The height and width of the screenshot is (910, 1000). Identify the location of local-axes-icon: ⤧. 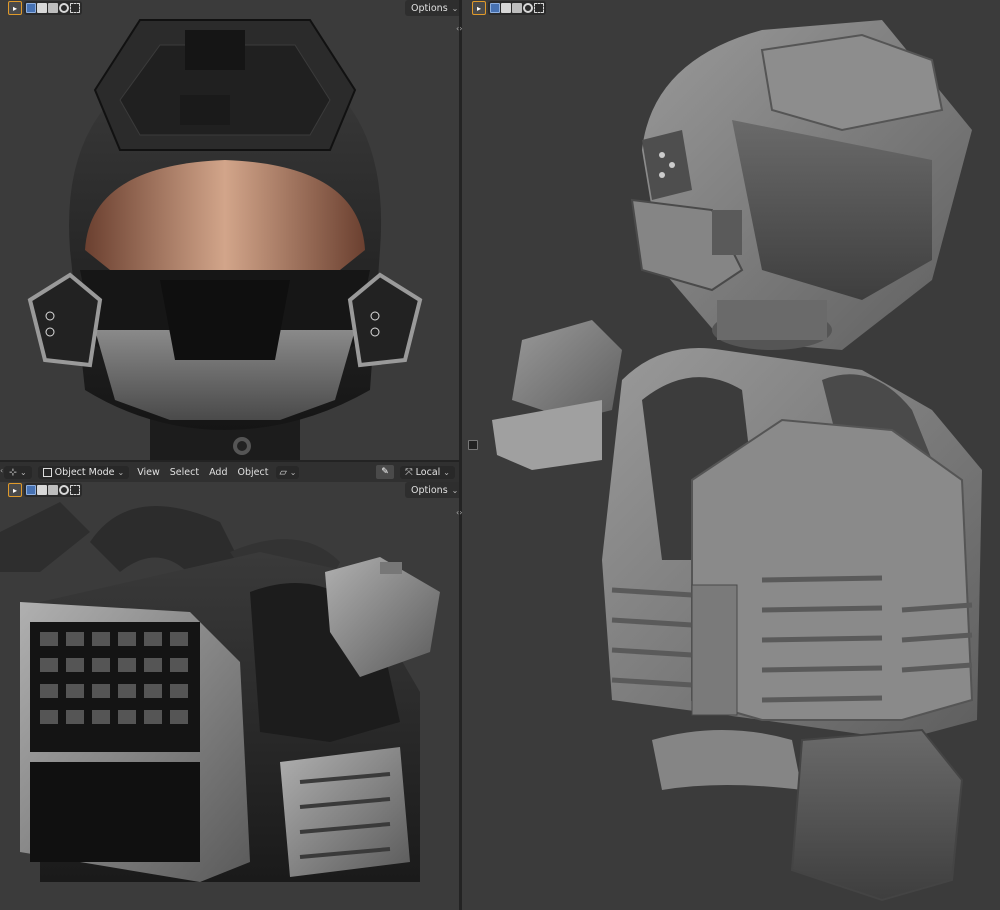
(409, 472).